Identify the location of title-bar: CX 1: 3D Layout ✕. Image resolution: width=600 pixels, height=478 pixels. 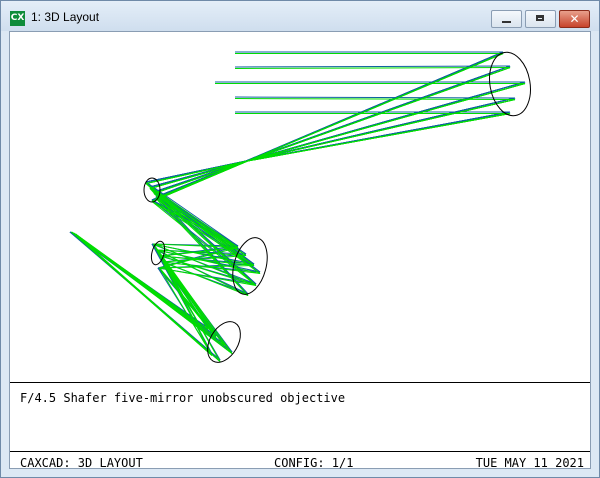
(300, 16).